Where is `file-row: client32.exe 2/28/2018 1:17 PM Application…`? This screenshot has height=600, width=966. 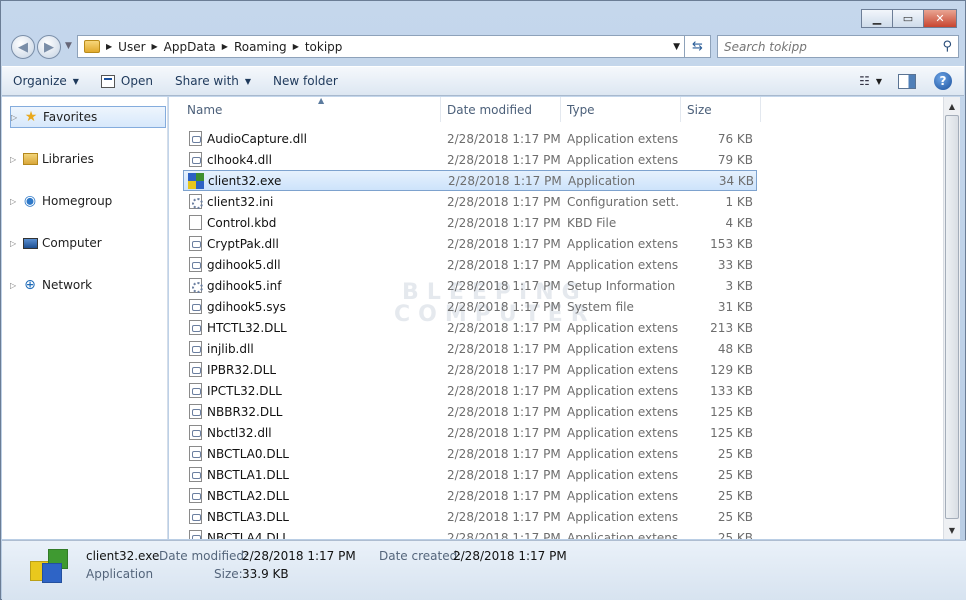
file-row: client32.exe 2/28/2018 1:17 PM Application… is located at coordinates (470, 180).